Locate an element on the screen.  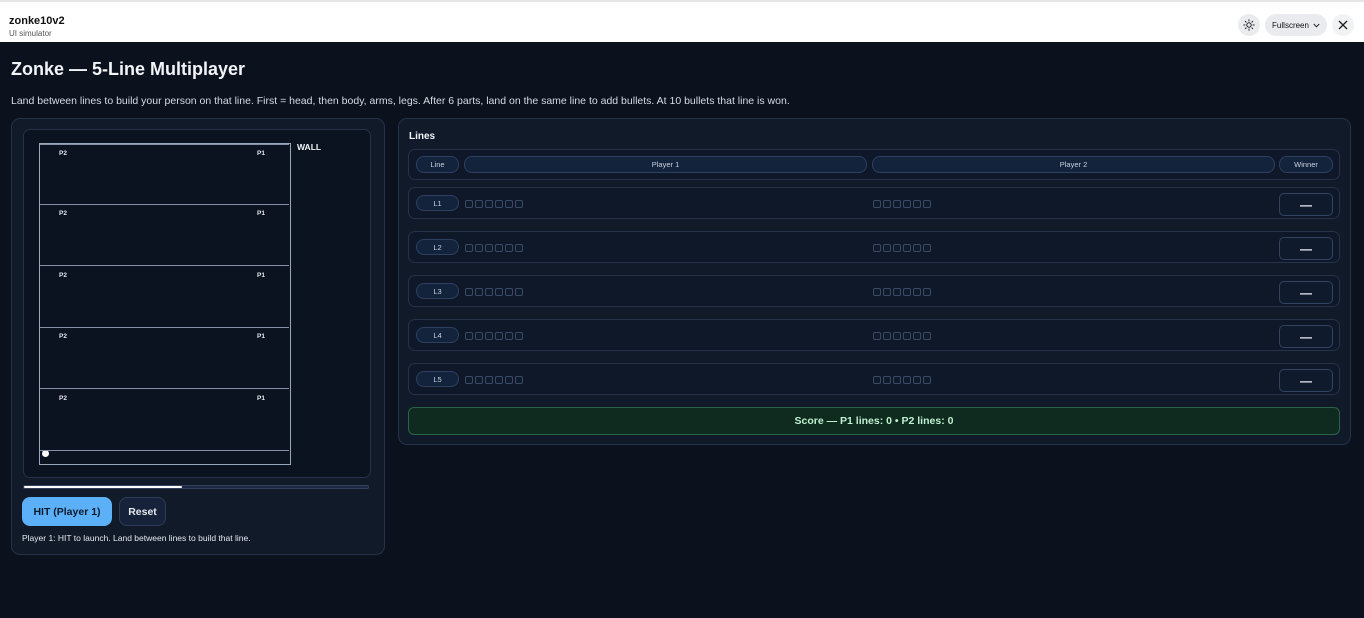
header-player-2: Player 2 is located at coordinates (1073, 164).